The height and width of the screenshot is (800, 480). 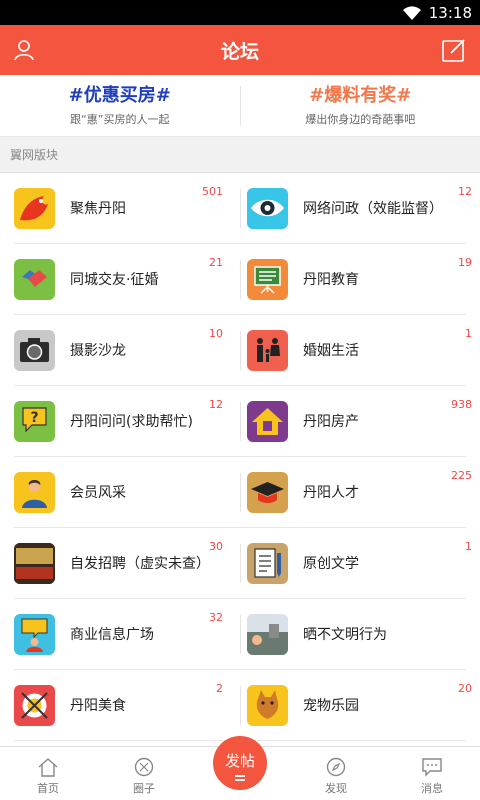 I want to click on board-item: 丹阳教育 19, so click(x=352, y=279).